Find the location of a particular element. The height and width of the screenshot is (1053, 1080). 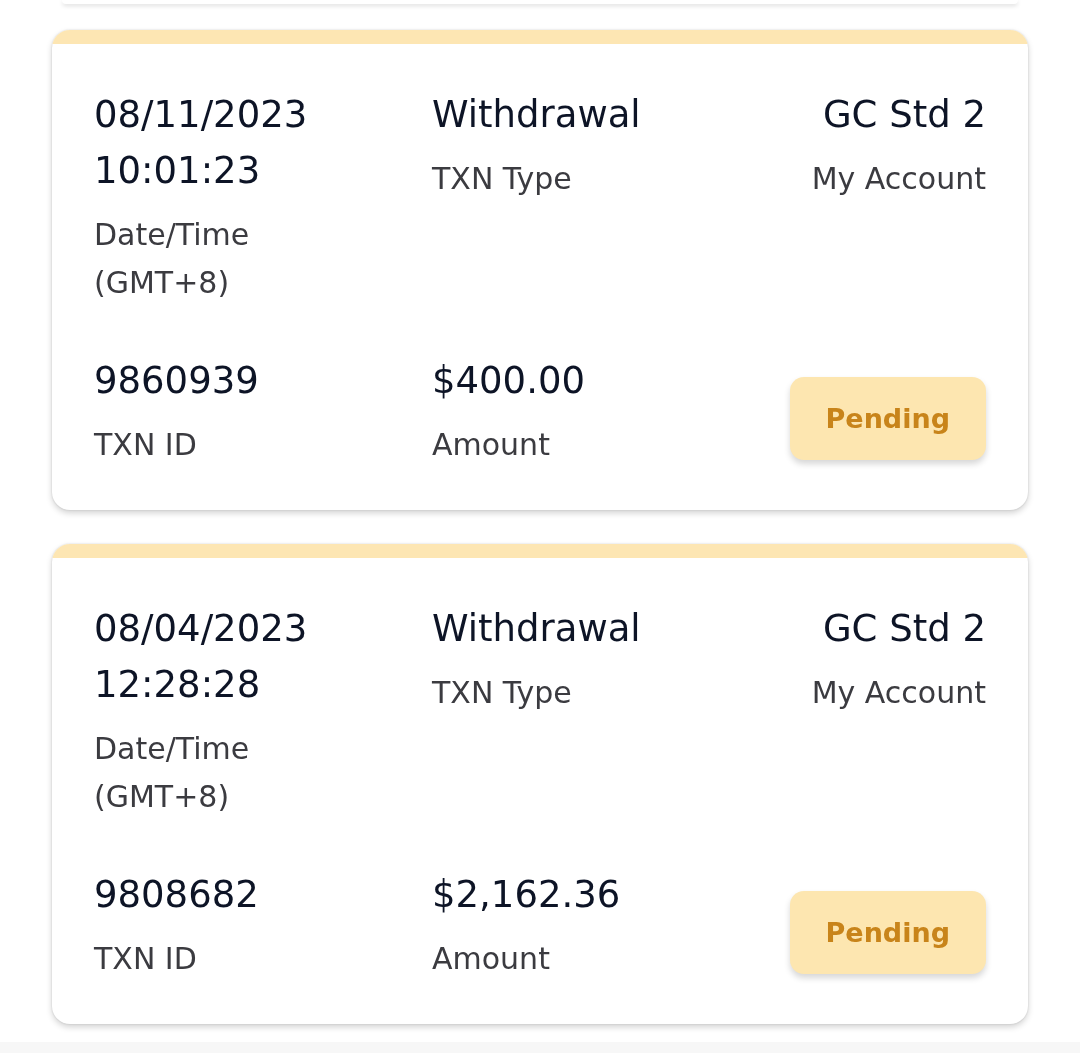

txn-id-value: 9808682 is located at coordinates (177, 895).